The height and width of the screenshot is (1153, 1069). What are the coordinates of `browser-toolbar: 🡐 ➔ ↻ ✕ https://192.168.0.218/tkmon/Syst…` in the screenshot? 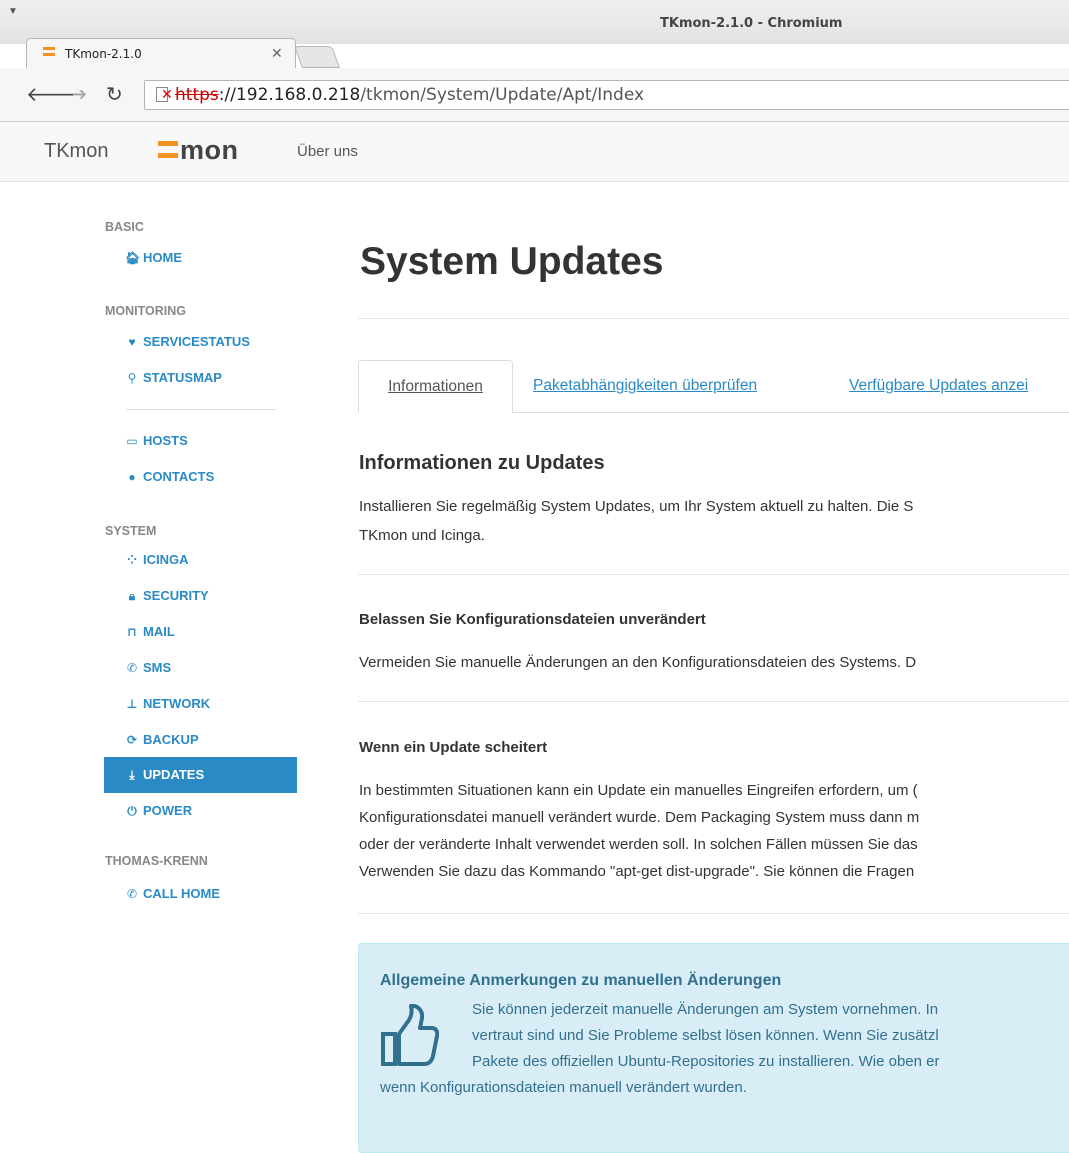 It's located at (534, 95).